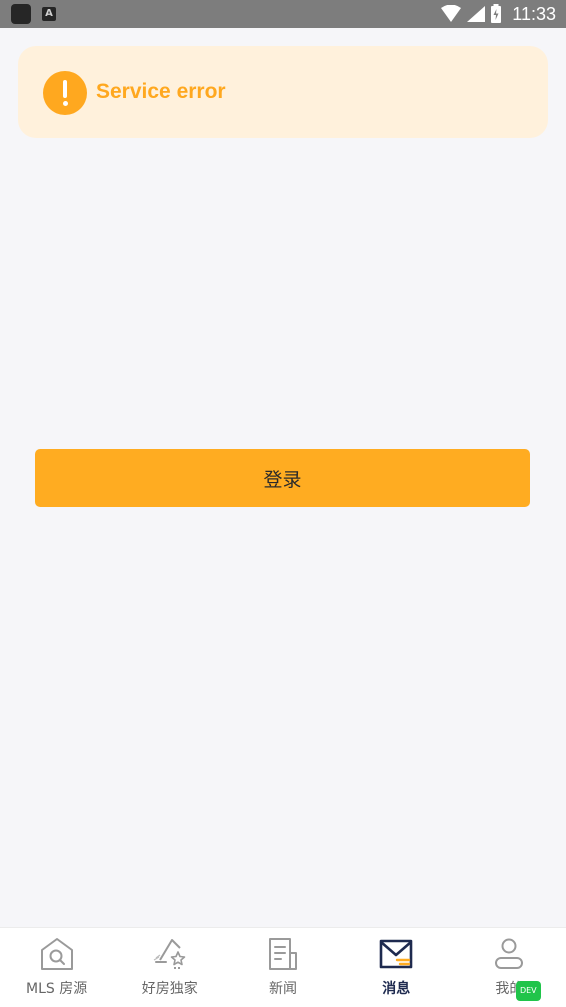 This screenshot has height=1007, width=566. I want to click on tab-me: 我的 DEV, so click(509, 967).